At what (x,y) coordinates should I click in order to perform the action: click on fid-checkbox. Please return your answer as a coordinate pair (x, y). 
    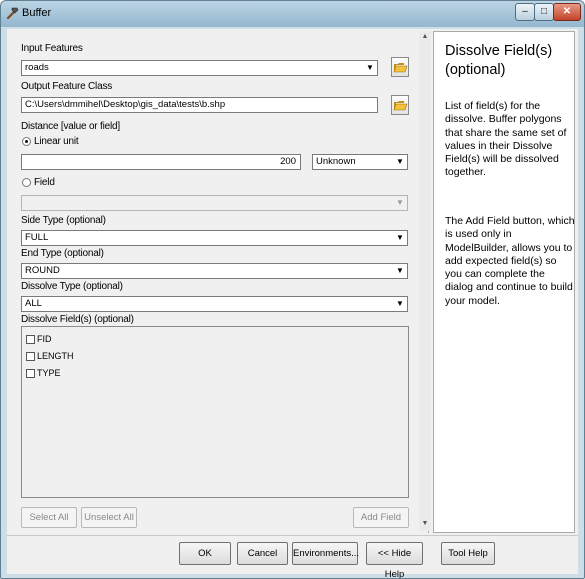
    Looking at the image, I should click on (30, 339).